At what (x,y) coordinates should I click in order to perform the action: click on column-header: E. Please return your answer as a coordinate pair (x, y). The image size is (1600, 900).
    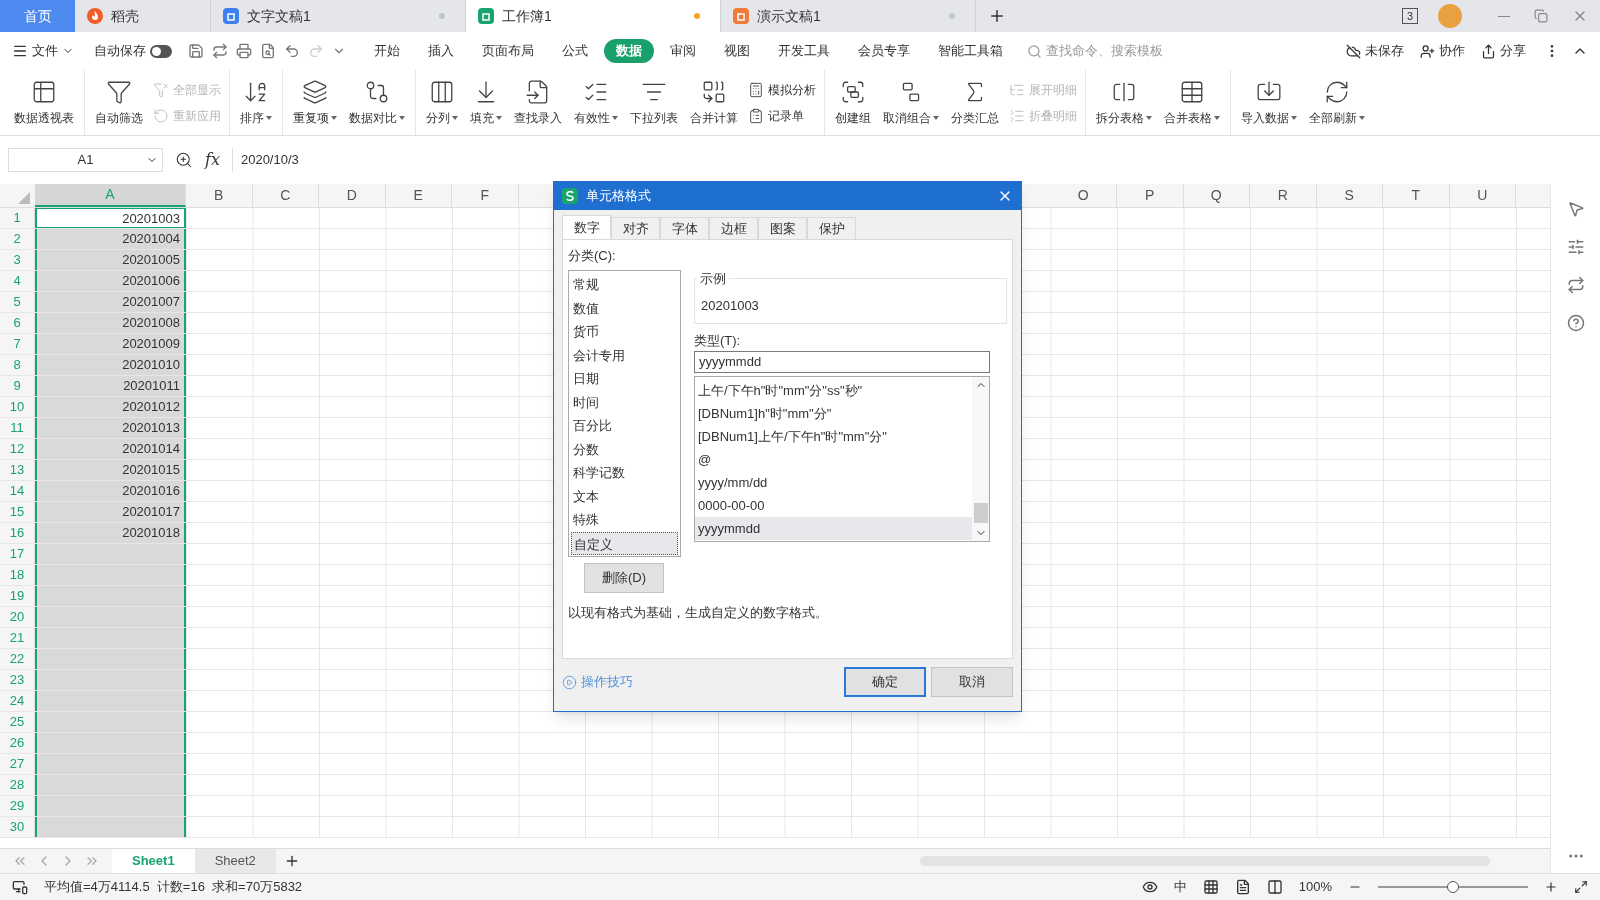
    Looking at the image, I should click on (418, 195).